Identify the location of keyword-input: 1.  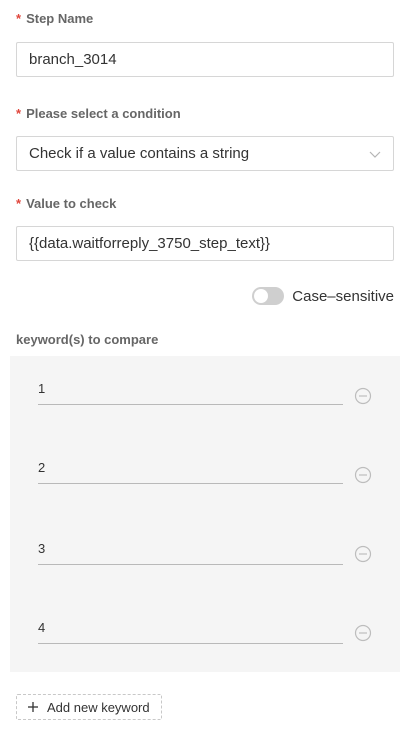
(190, 391).